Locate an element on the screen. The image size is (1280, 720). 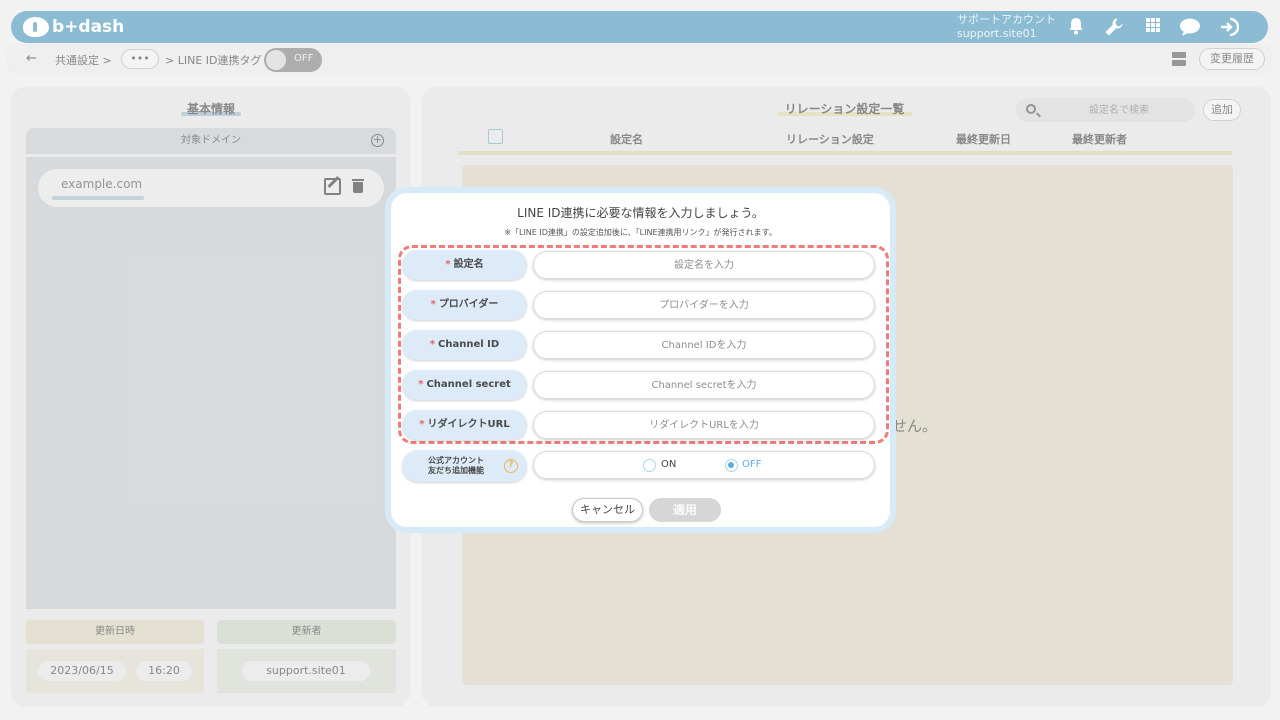
setting-name-input is located at coordinates (704, 265).